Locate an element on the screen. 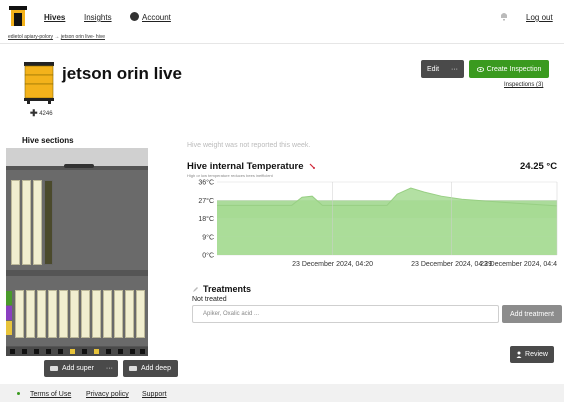  deep-box-icon is located at coordinates (133, 368).